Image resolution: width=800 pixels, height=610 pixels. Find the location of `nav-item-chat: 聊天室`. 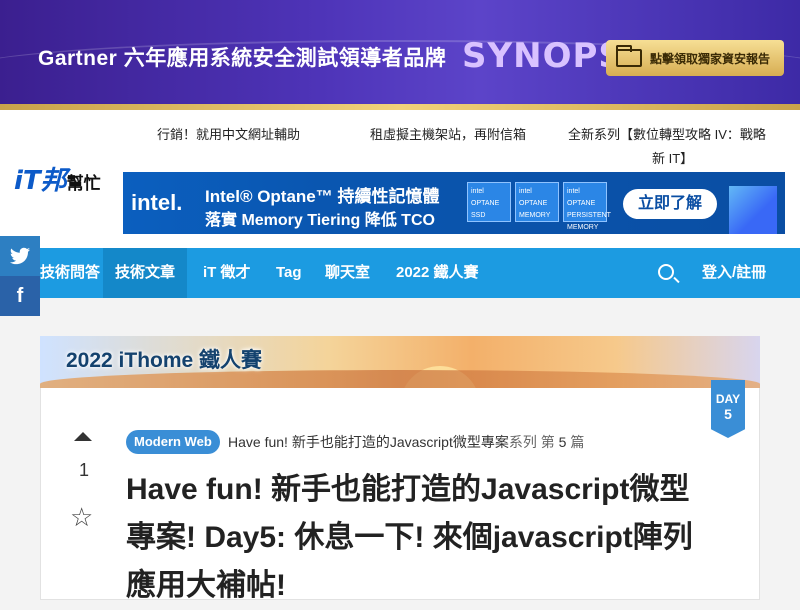

nav-item-chat: 聊天室 is located at coordinates (347, 273).